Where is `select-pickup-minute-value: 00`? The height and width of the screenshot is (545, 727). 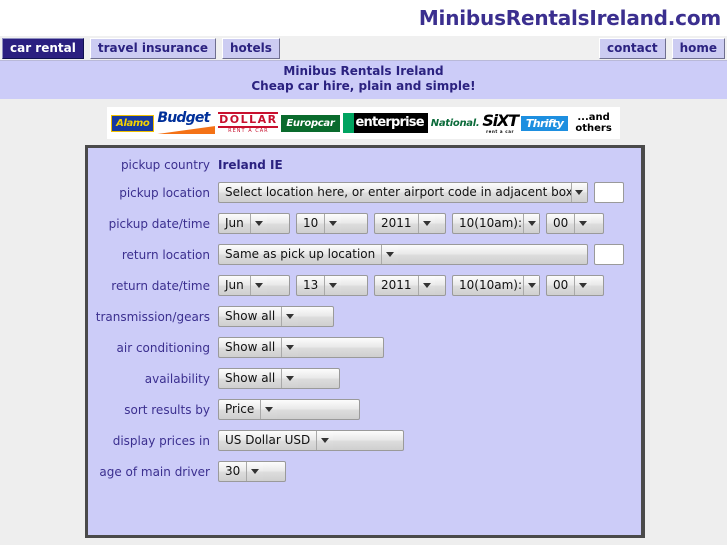
select-pickup-minute-value: 00 is located at coordinates (561, 223).